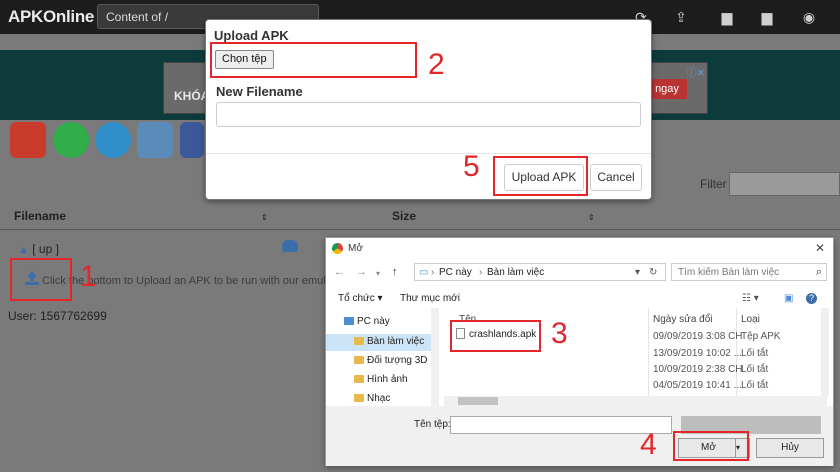 This screenshot has height=472, width=840. What do you see at coordinates (818, 272) in the screenshot?
I see `search-icon: ⌕` at bounding box center [818, 272].